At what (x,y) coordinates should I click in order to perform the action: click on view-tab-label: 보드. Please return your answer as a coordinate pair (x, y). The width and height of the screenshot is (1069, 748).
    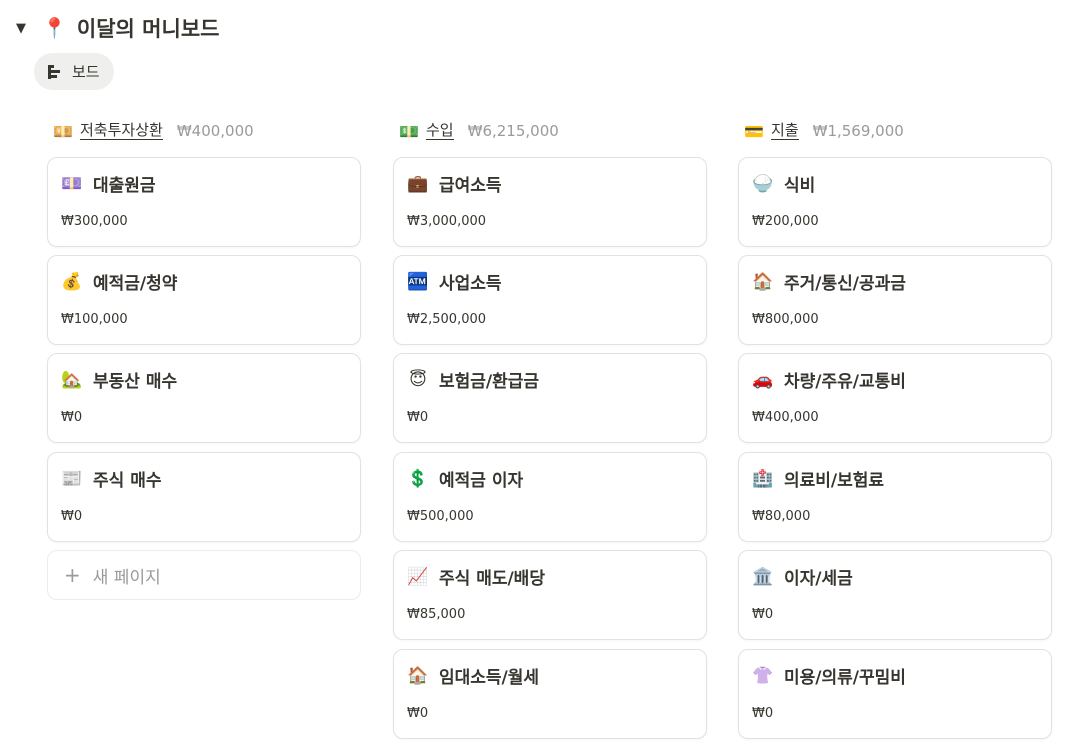
    Looking at the image, I should click on (86, 72).